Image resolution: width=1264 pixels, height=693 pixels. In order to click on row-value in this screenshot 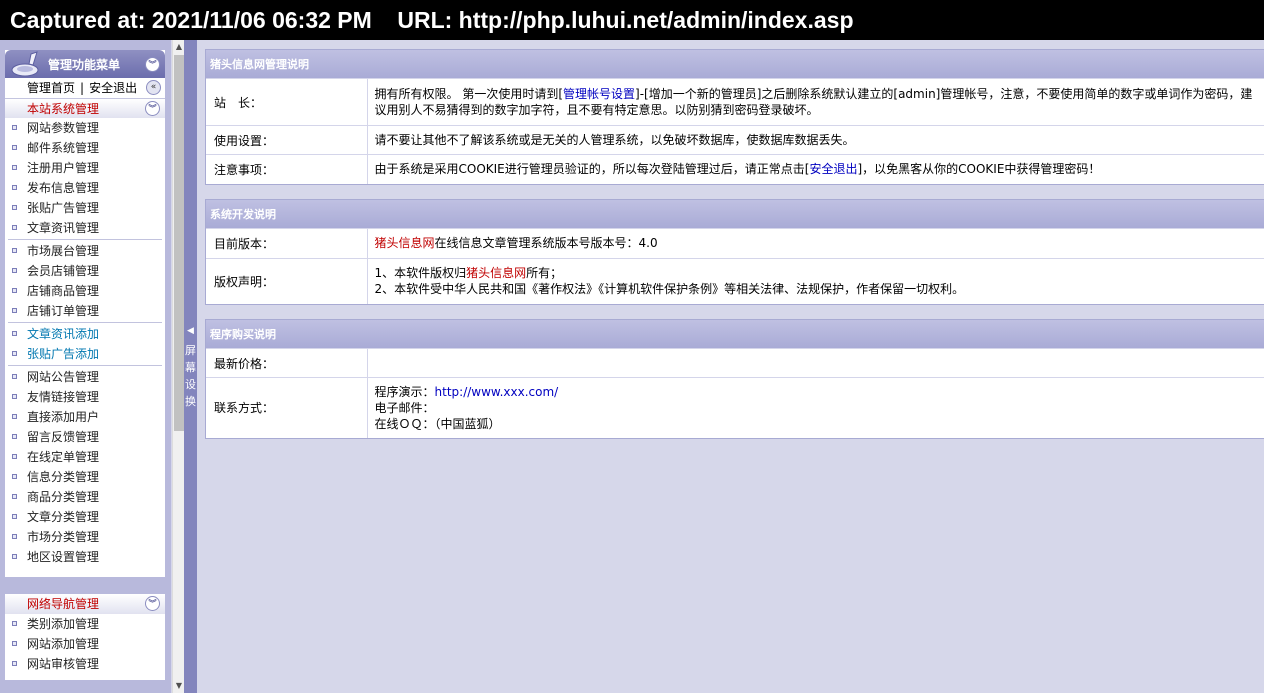, I will do `click(815, 363)`.